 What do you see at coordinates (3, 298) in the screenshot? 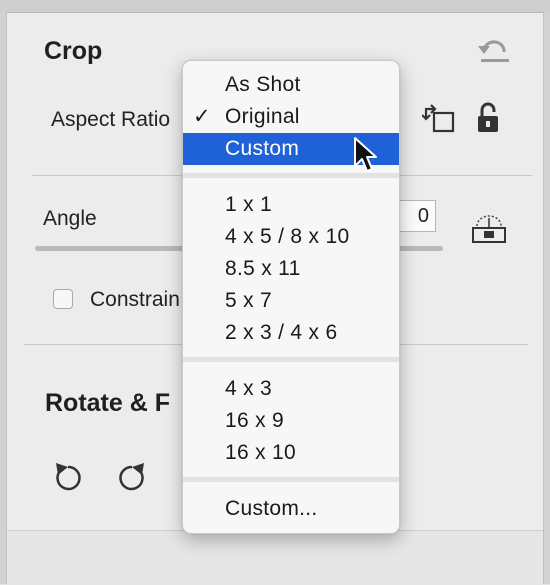
I see `panel-left-edge` at bounding box center [3, 298].